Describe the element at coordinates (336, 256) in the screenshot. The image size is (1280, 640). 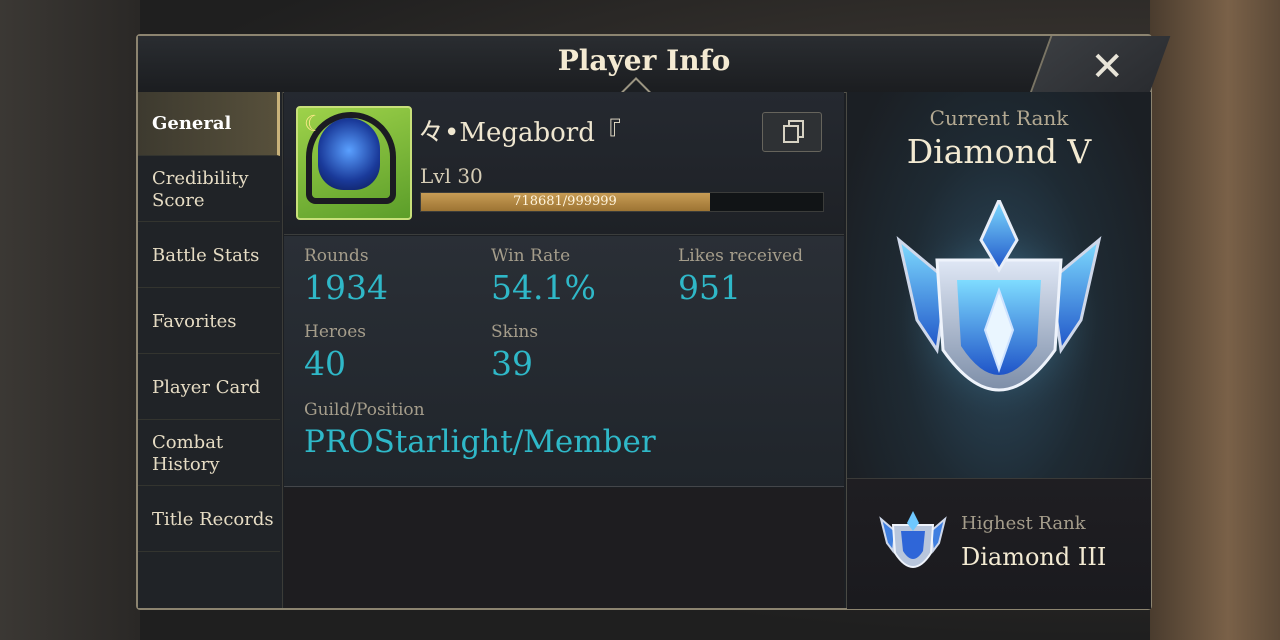
I see `rounds-label: Rounds` at that location.